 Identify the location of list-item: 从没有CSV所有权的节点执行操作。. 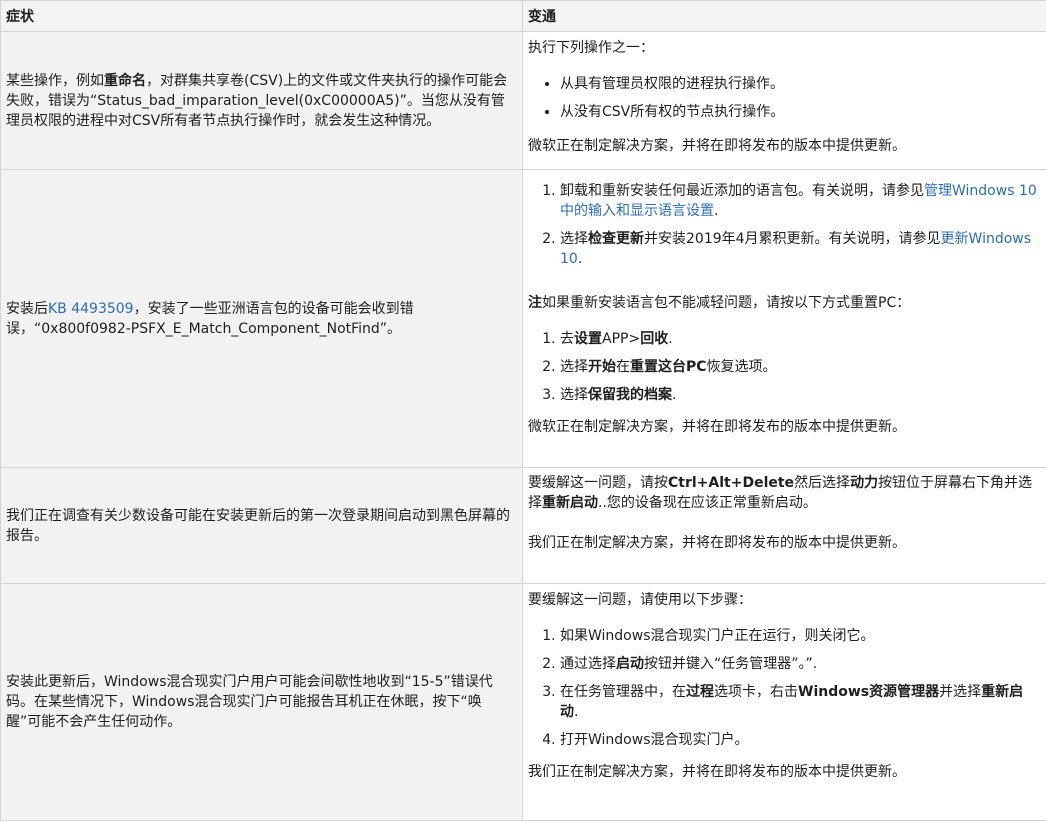
(800, 112).